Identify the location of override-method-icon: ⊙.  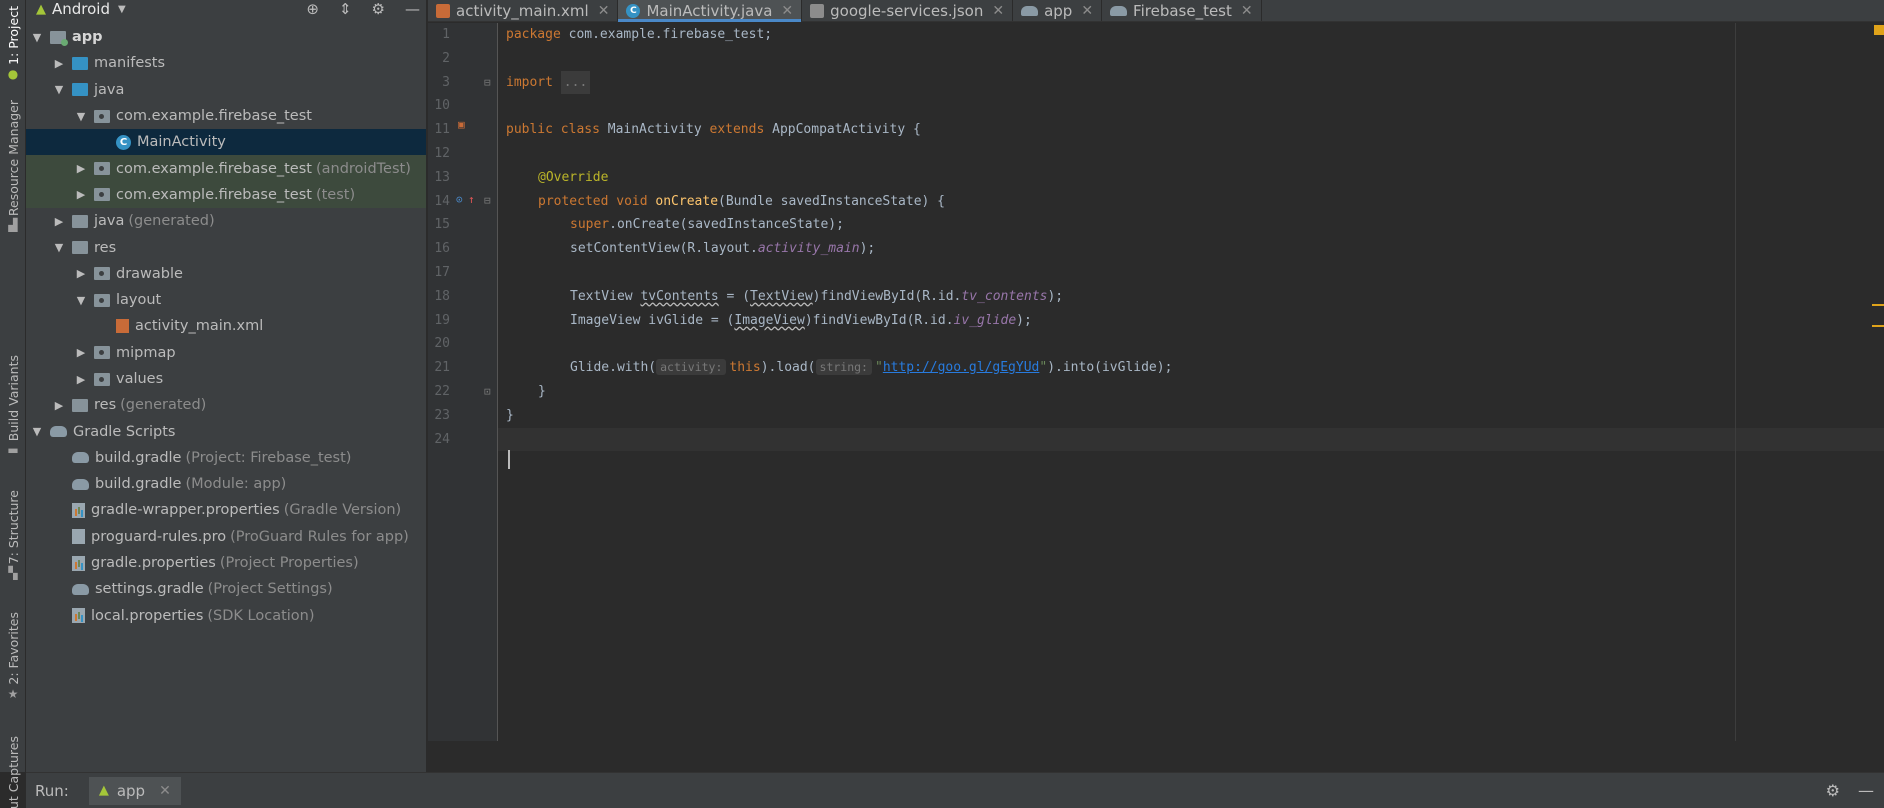
(459, 200).